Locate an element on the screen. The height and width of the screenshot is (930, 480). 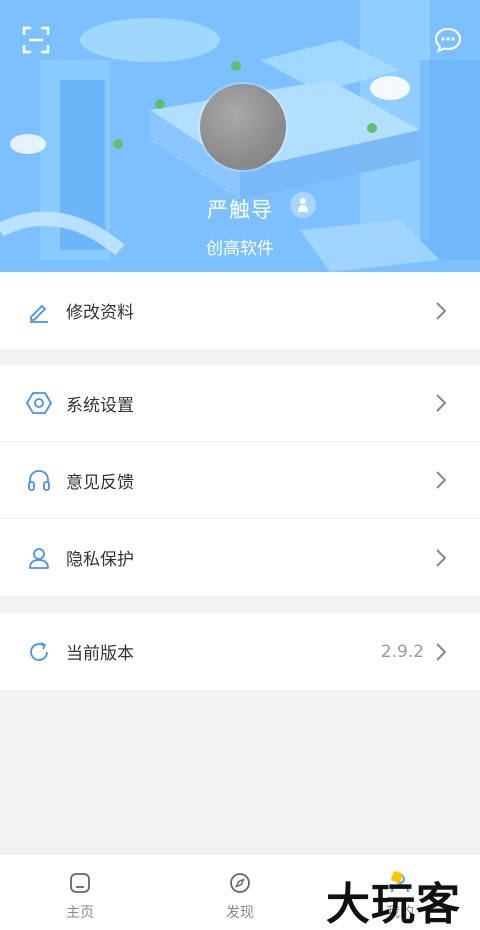
menu-item-system-settings: 系统设置 is located at coordinates (240, 403).